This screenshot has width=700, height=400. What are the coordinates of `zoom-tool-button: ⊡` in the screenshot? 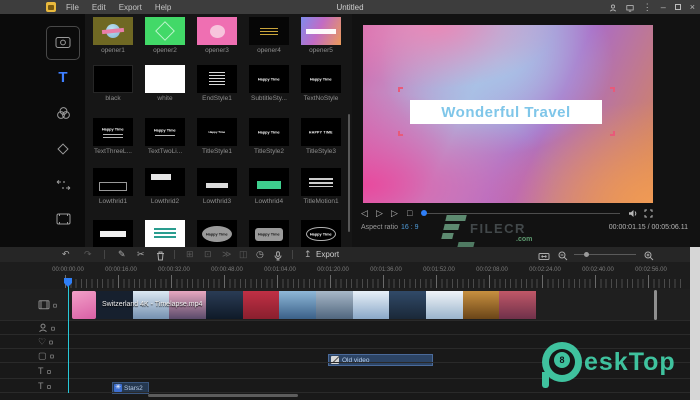 It's located at (208, 254).